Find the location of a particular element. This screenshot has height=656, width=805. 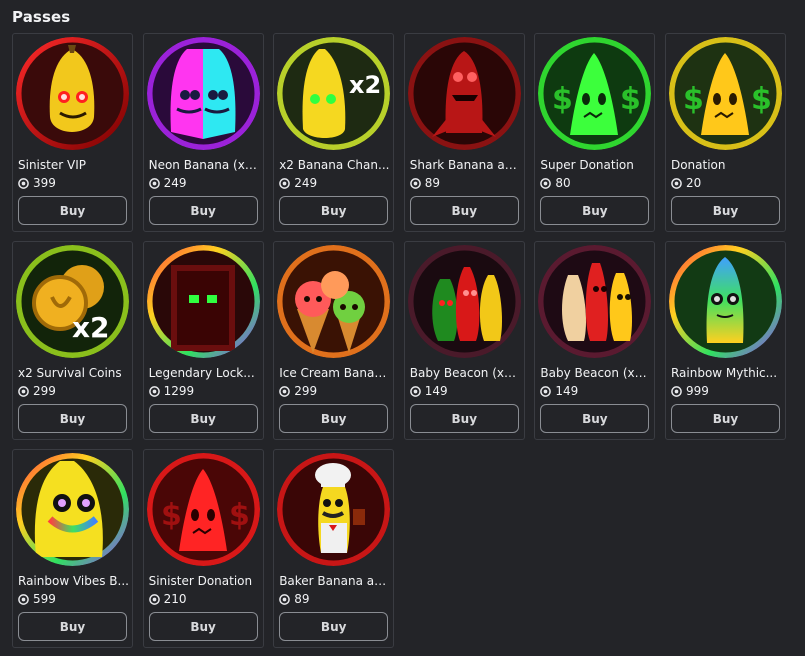

ice-cream-banana-icon is located at coordinates (334, 301).